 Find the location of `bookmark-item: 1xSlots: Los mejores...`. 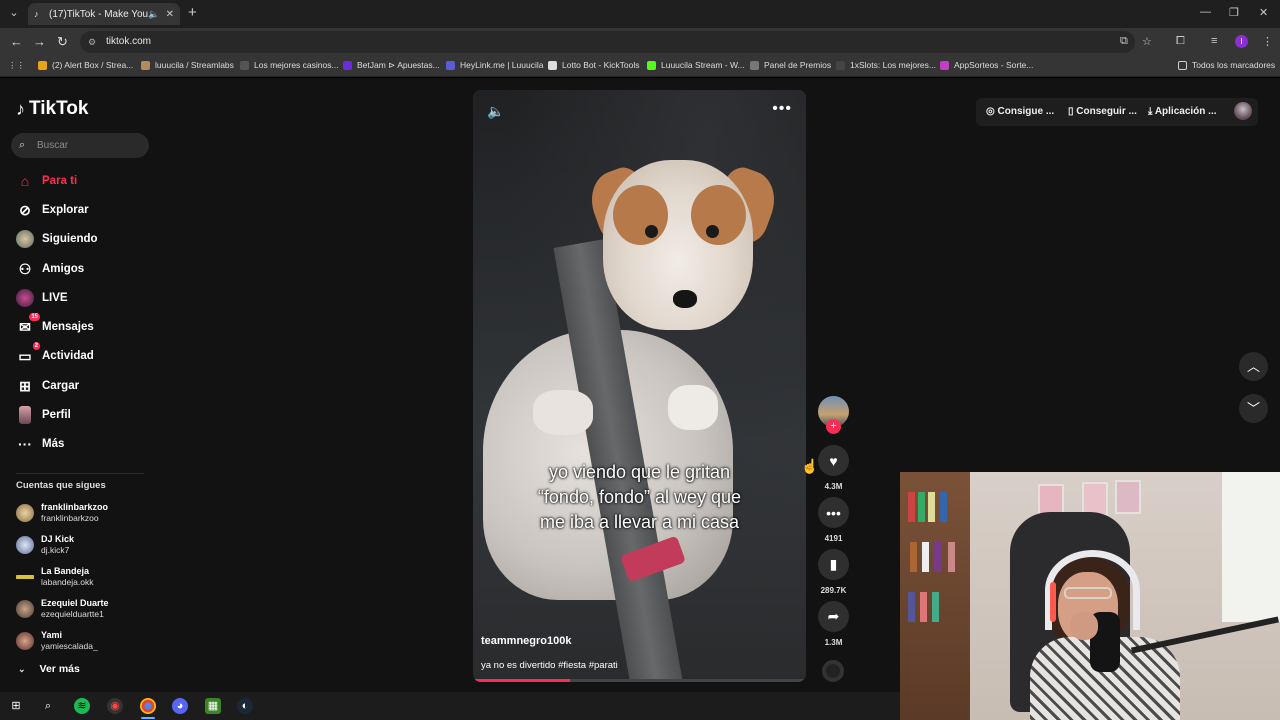

bookmark-item: 1xSlots: Los mejores... is located at coordinates (886, 65).